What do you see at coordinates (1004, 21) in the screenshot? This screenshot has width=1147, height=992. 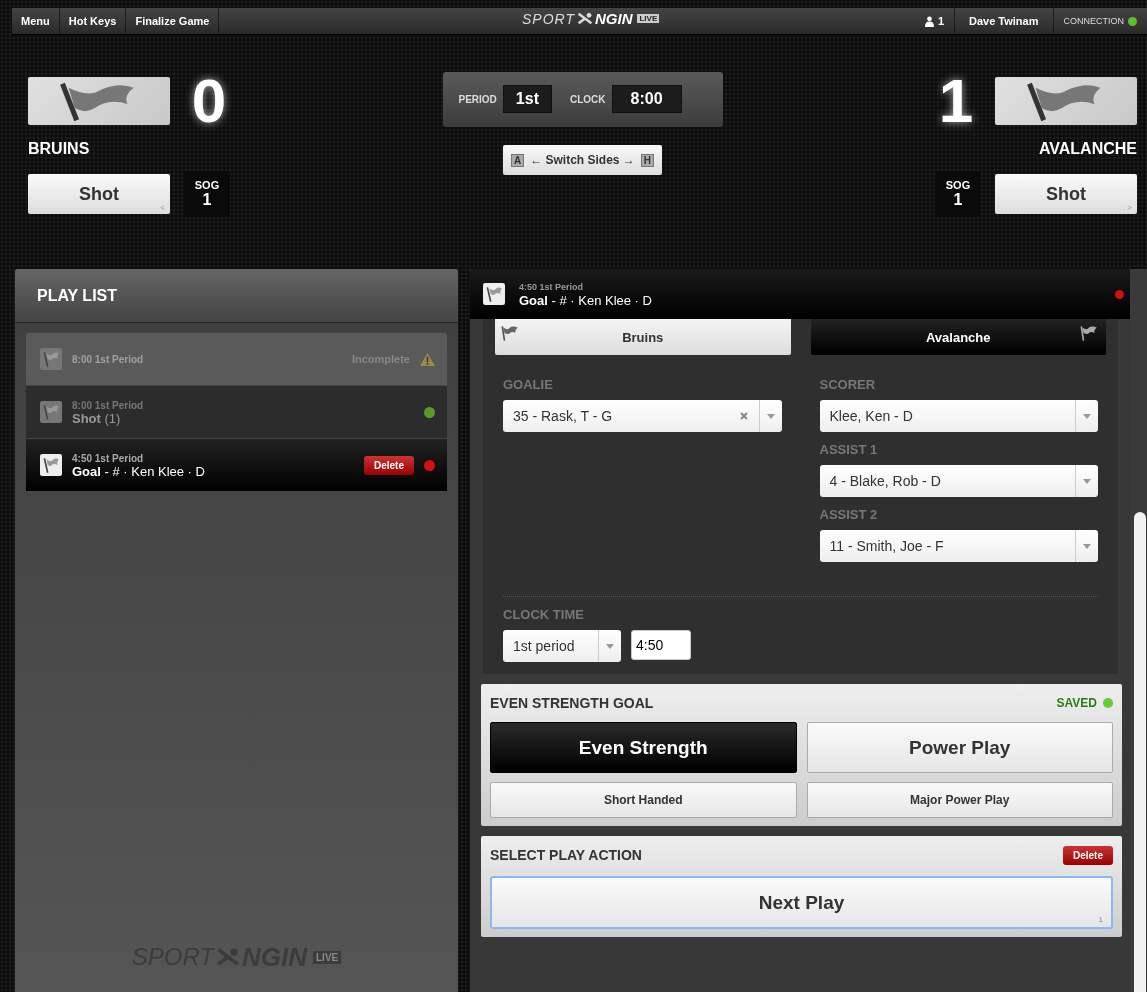 I see `user-name: Dave Twinam` at bounding box center [1004, 21].